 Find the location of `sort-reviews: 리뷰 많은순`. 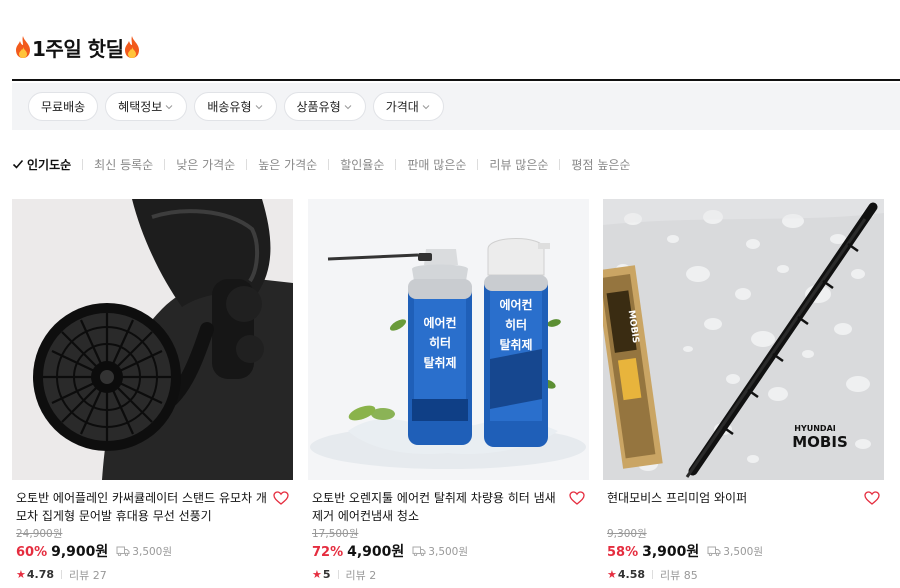

sort-reviews: 리뷰 많은순 is located at coordinates (518, 164).